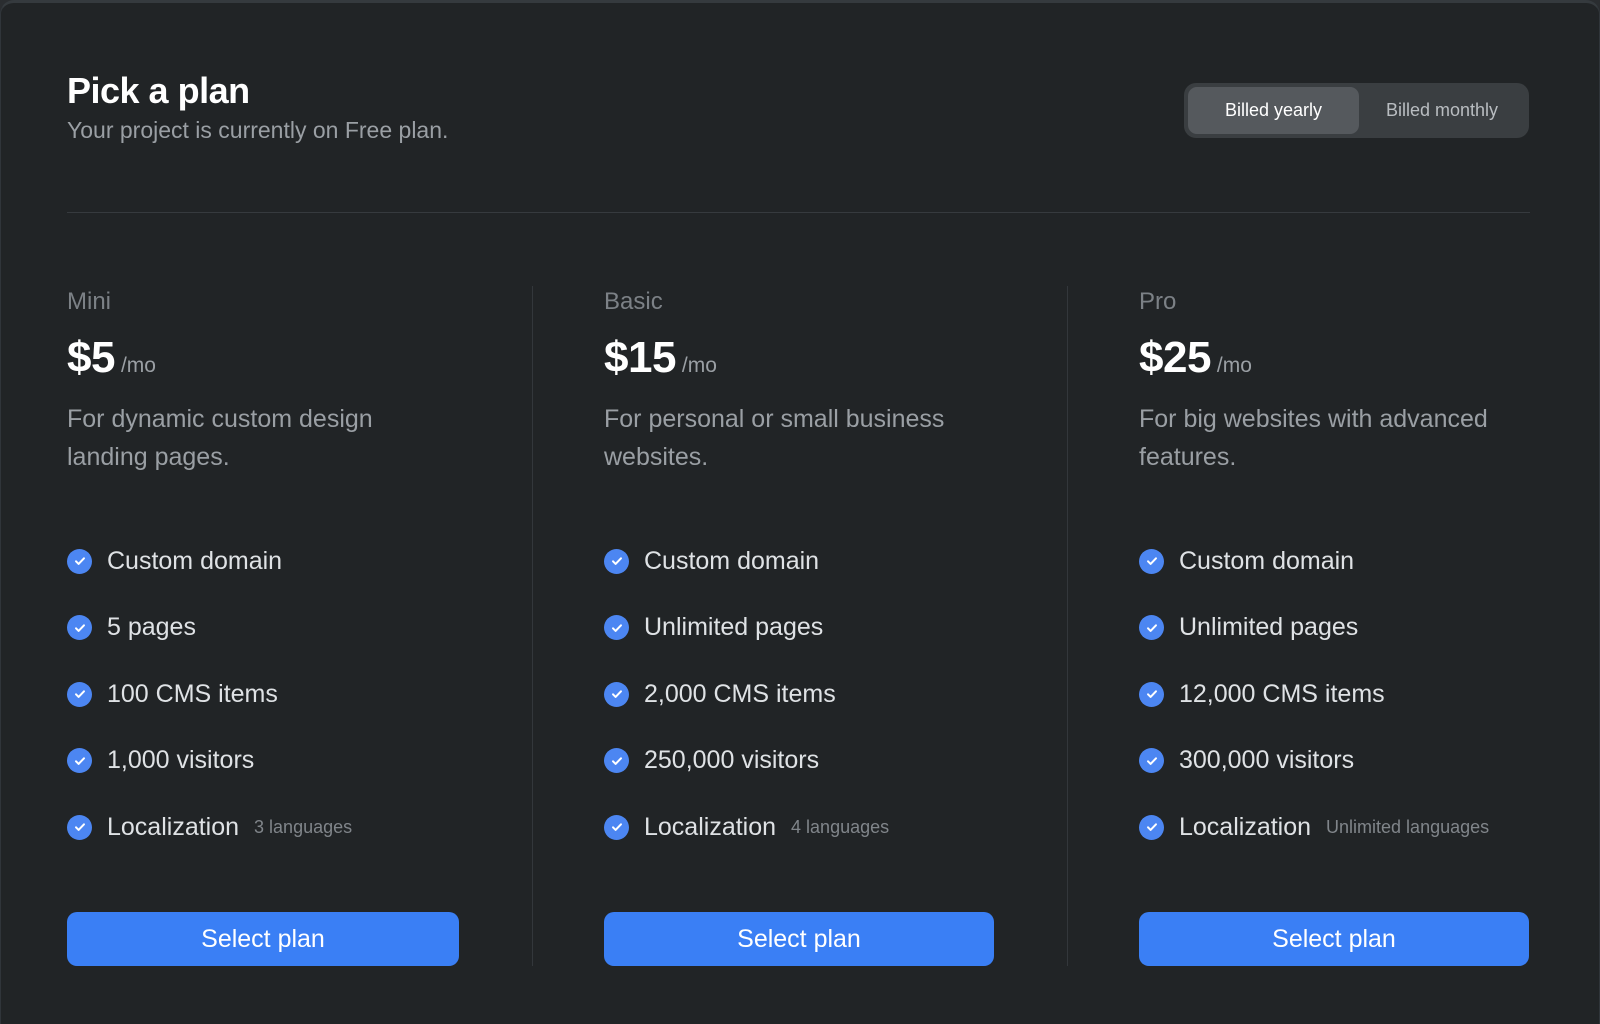 The height and width of the screenshot is (1024, 1600). Describe the element at coordinates (209, 628) in the screenshot. I see `feature-item: 5 pages` at that location.